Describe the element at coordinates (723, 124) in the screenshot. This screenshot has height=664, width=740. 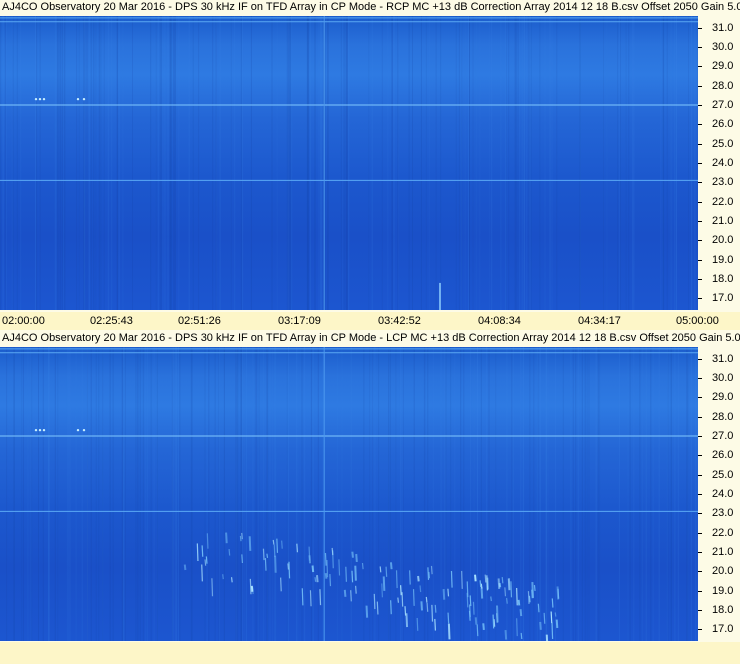
I see `y-tick-label: 26.0` at that location.